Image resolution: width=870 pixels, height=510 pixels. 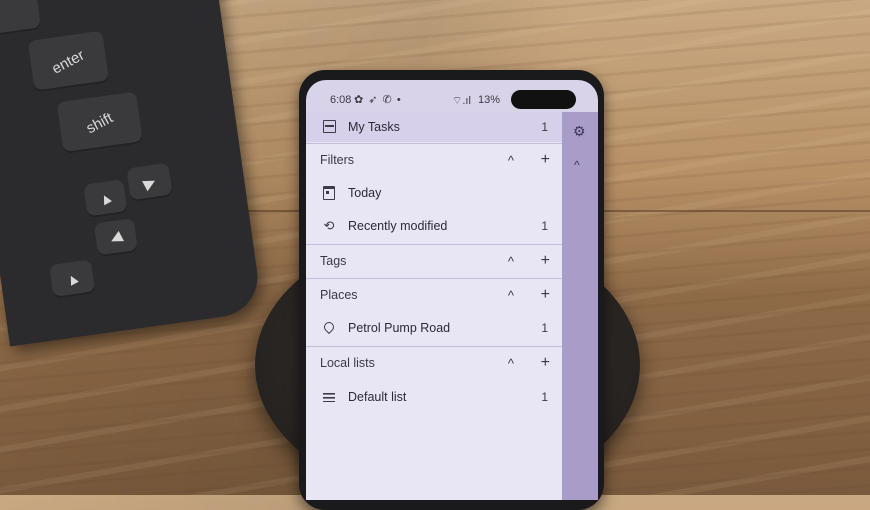 I want to click on drawer-item-label: Recently modified, so click(x=398, y=226).